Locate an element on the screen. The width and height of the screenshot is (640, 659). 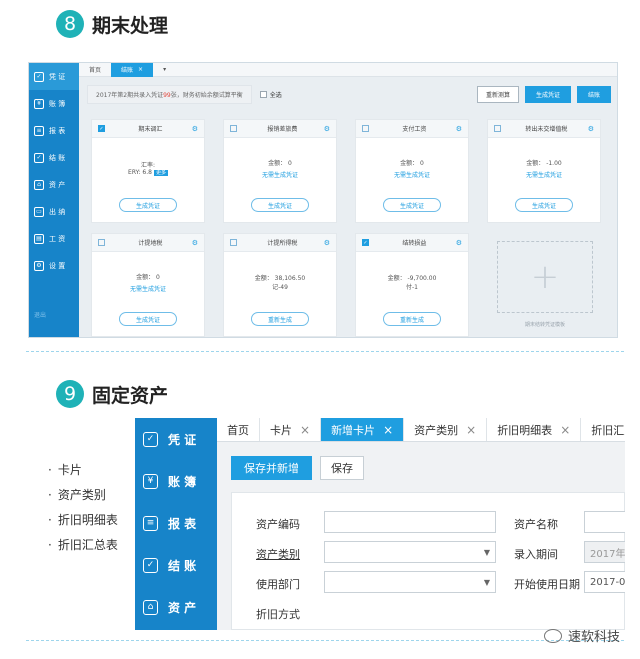
card-title: 计提地税 is located at coordinates (150, 243).